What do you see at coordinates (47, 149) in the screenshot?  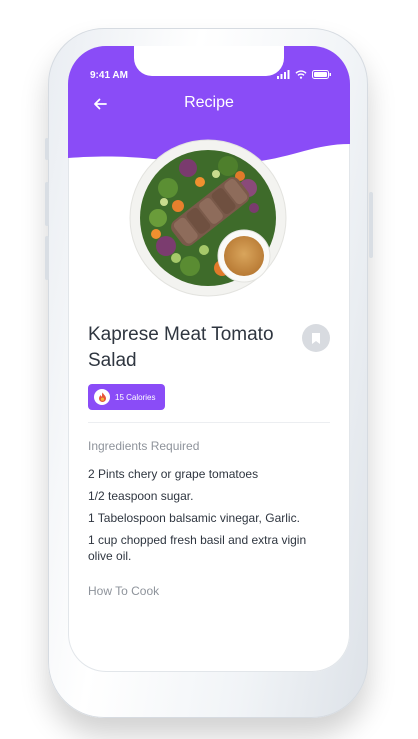 I see `phone-mute-switch` at bounding box center [47, 149].